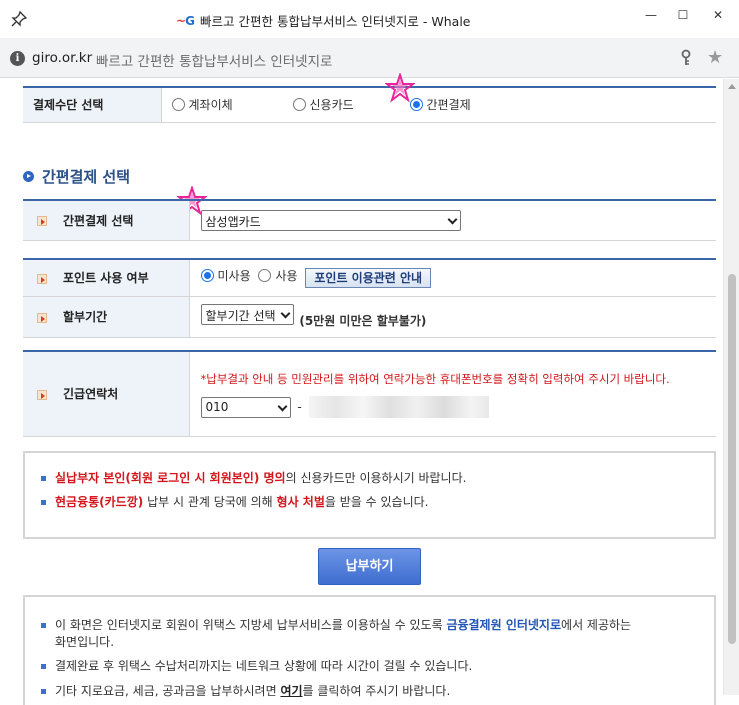 The height and width of the screenshot is (705, 739). Describe the element at coordinates (718, 15) in the screenshot. I see `close-button: ✕` at that location.